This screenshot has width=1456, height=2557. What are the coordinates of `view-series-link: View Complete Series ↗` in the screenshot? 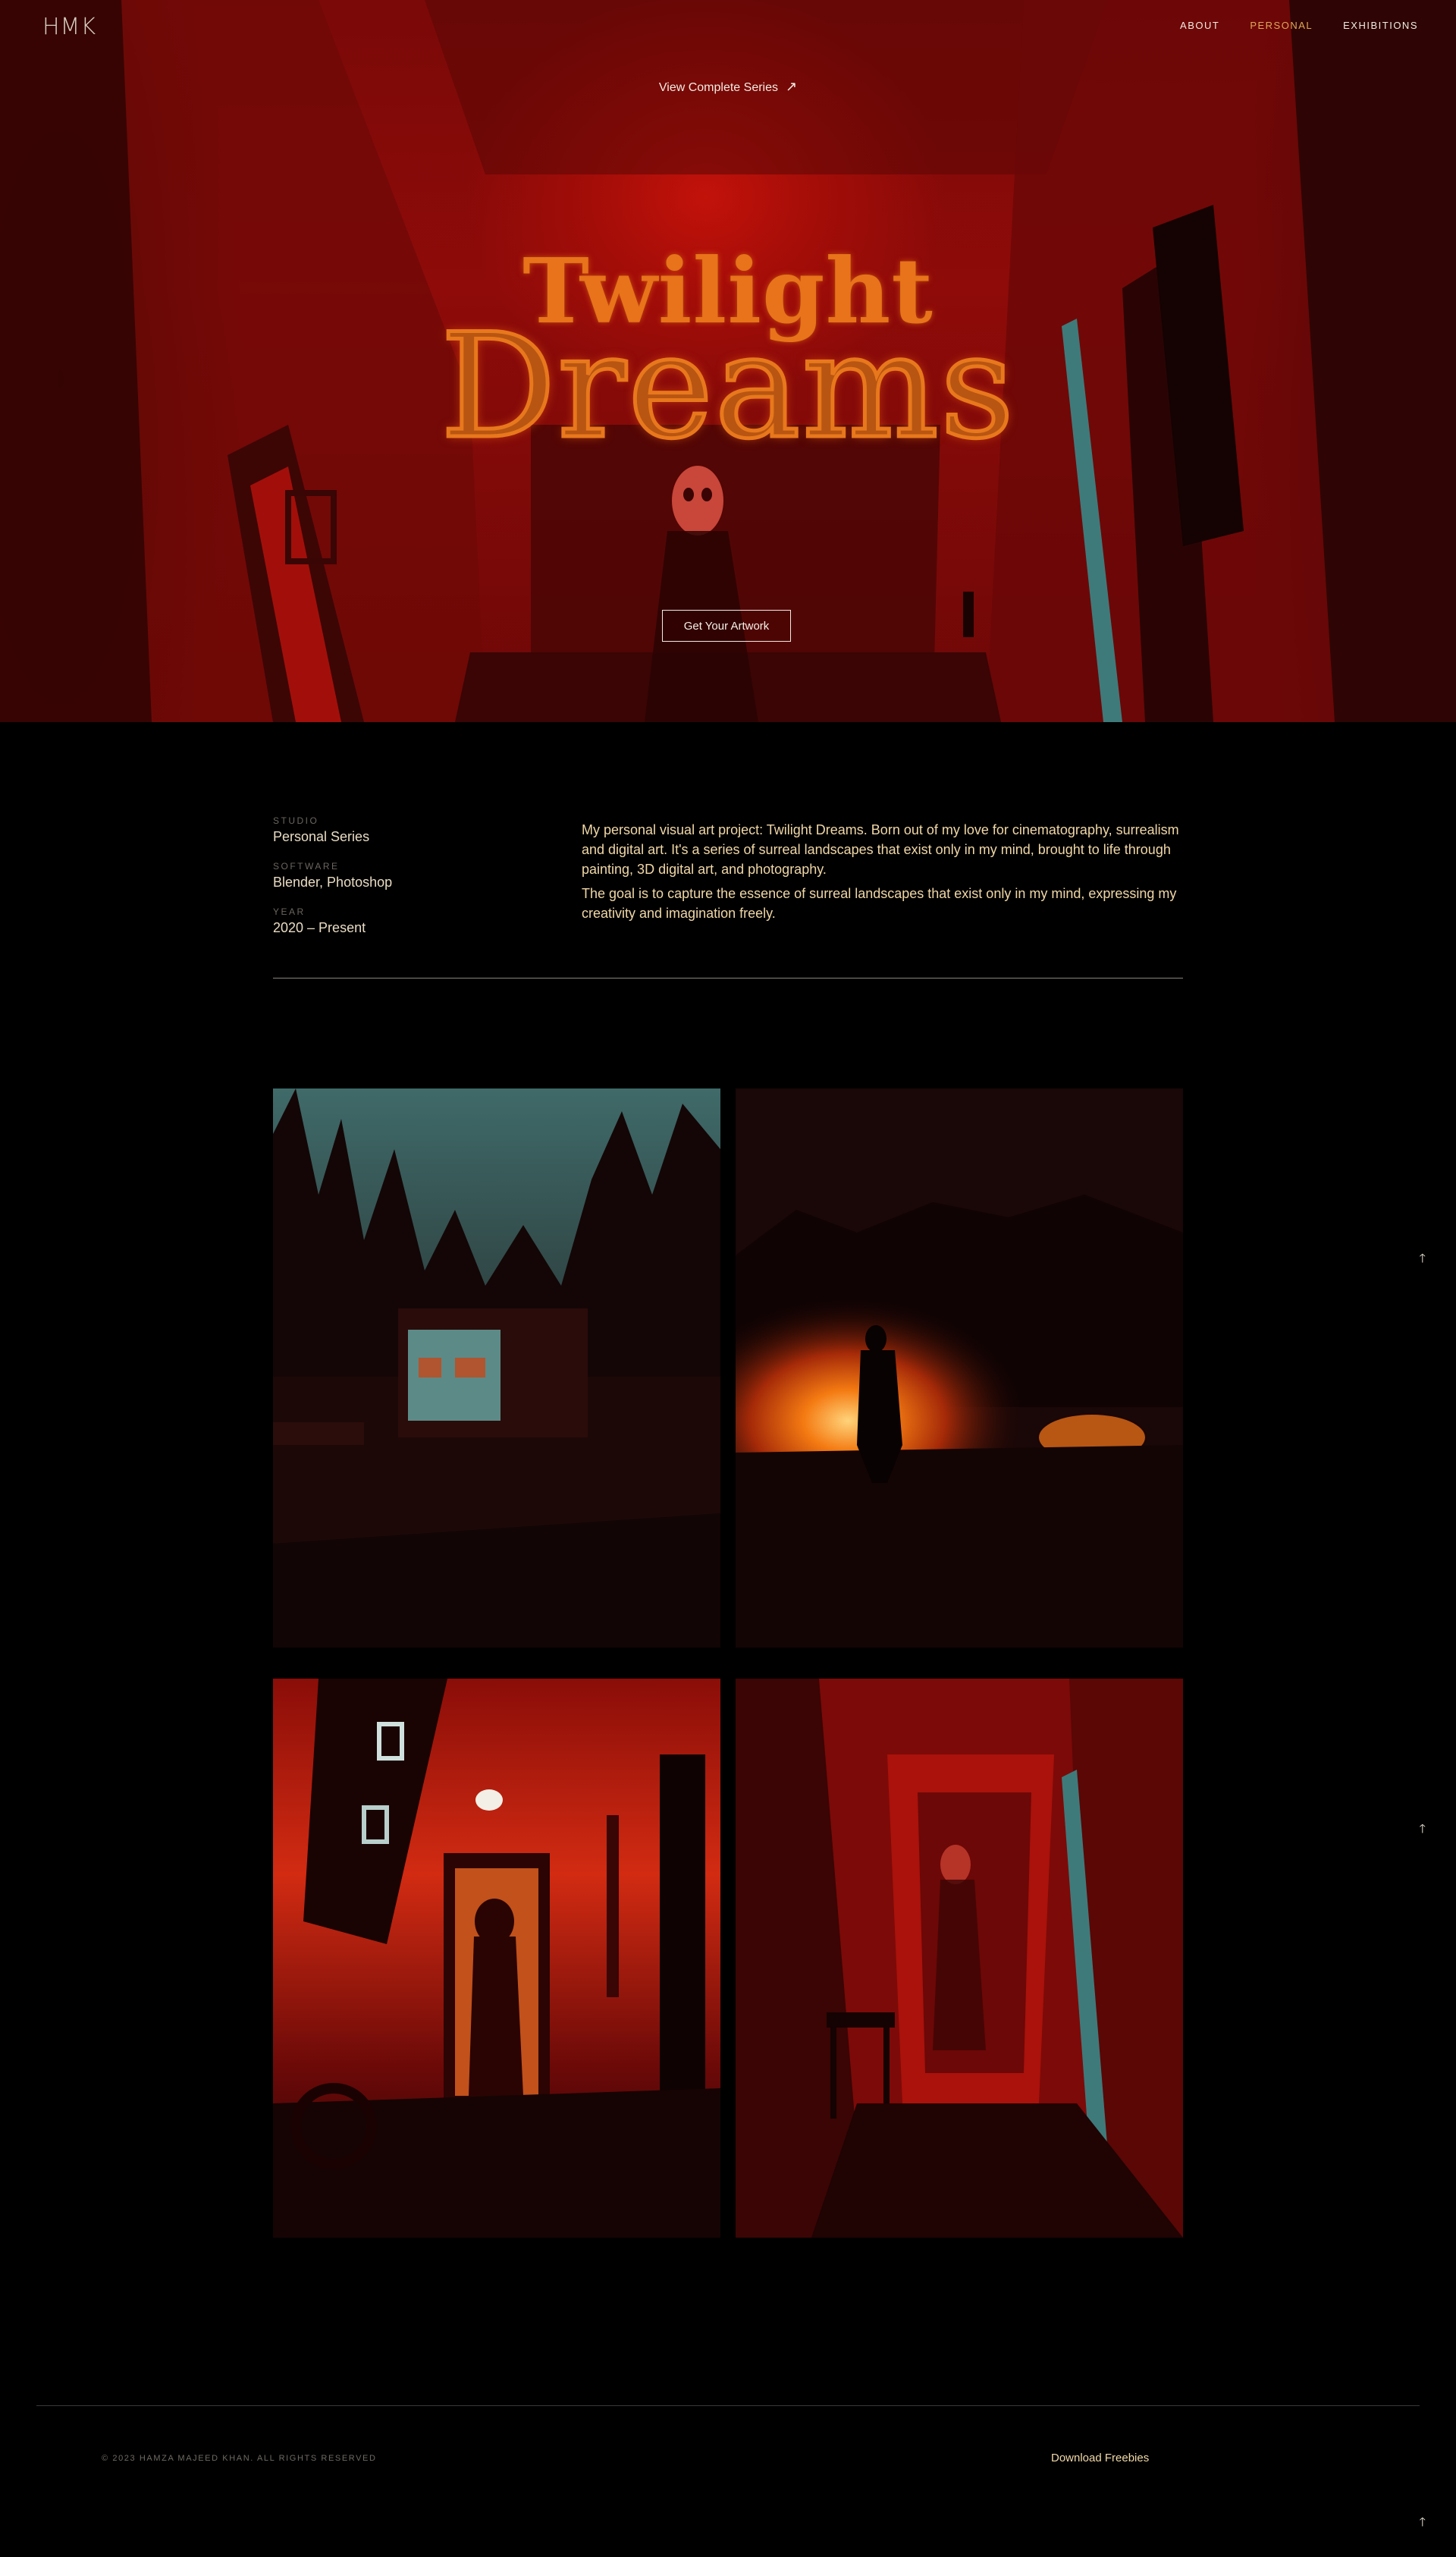 It's located at (728, 87).